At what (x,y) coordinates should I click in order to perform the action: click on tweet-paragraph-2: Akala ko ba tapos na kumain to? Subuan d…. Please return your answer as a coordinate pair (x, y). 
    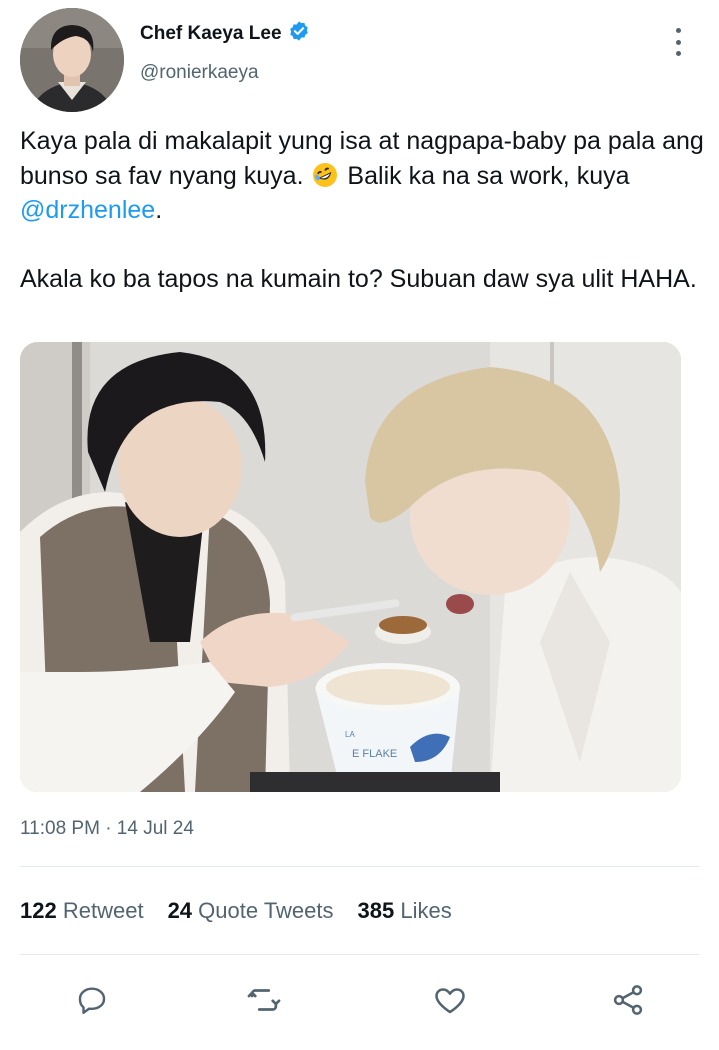
    Looking at the image, I should click on (358, 278).